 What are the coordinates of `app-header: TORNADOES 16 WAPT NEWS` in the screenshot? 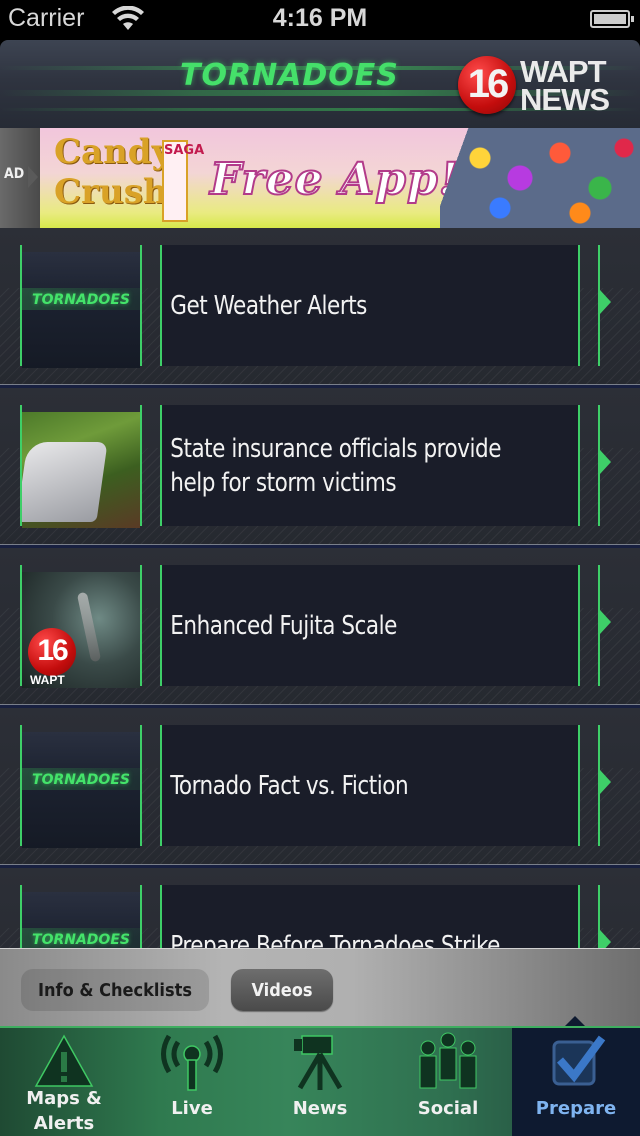 It's located at (320, 84).